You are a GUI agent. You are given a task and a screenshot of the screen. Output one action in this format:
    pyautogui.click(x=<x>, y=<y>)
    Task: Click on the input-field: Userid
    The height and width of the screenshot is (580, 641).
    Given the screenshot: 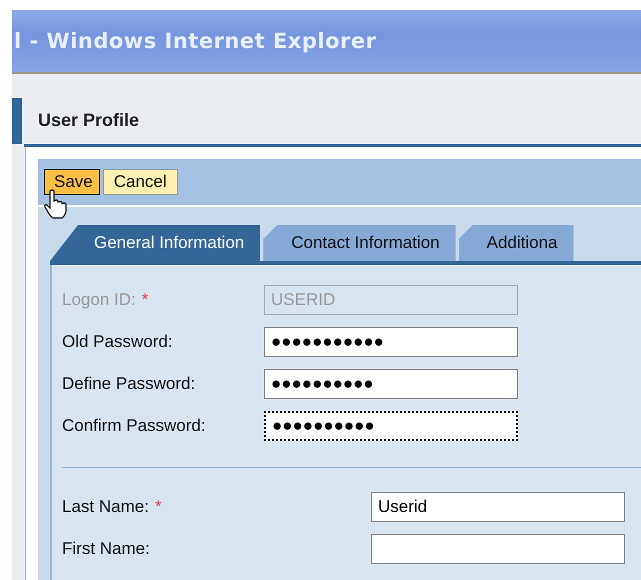 What is the action you would take?
    pyautogui.click(x=498, y=507)
    